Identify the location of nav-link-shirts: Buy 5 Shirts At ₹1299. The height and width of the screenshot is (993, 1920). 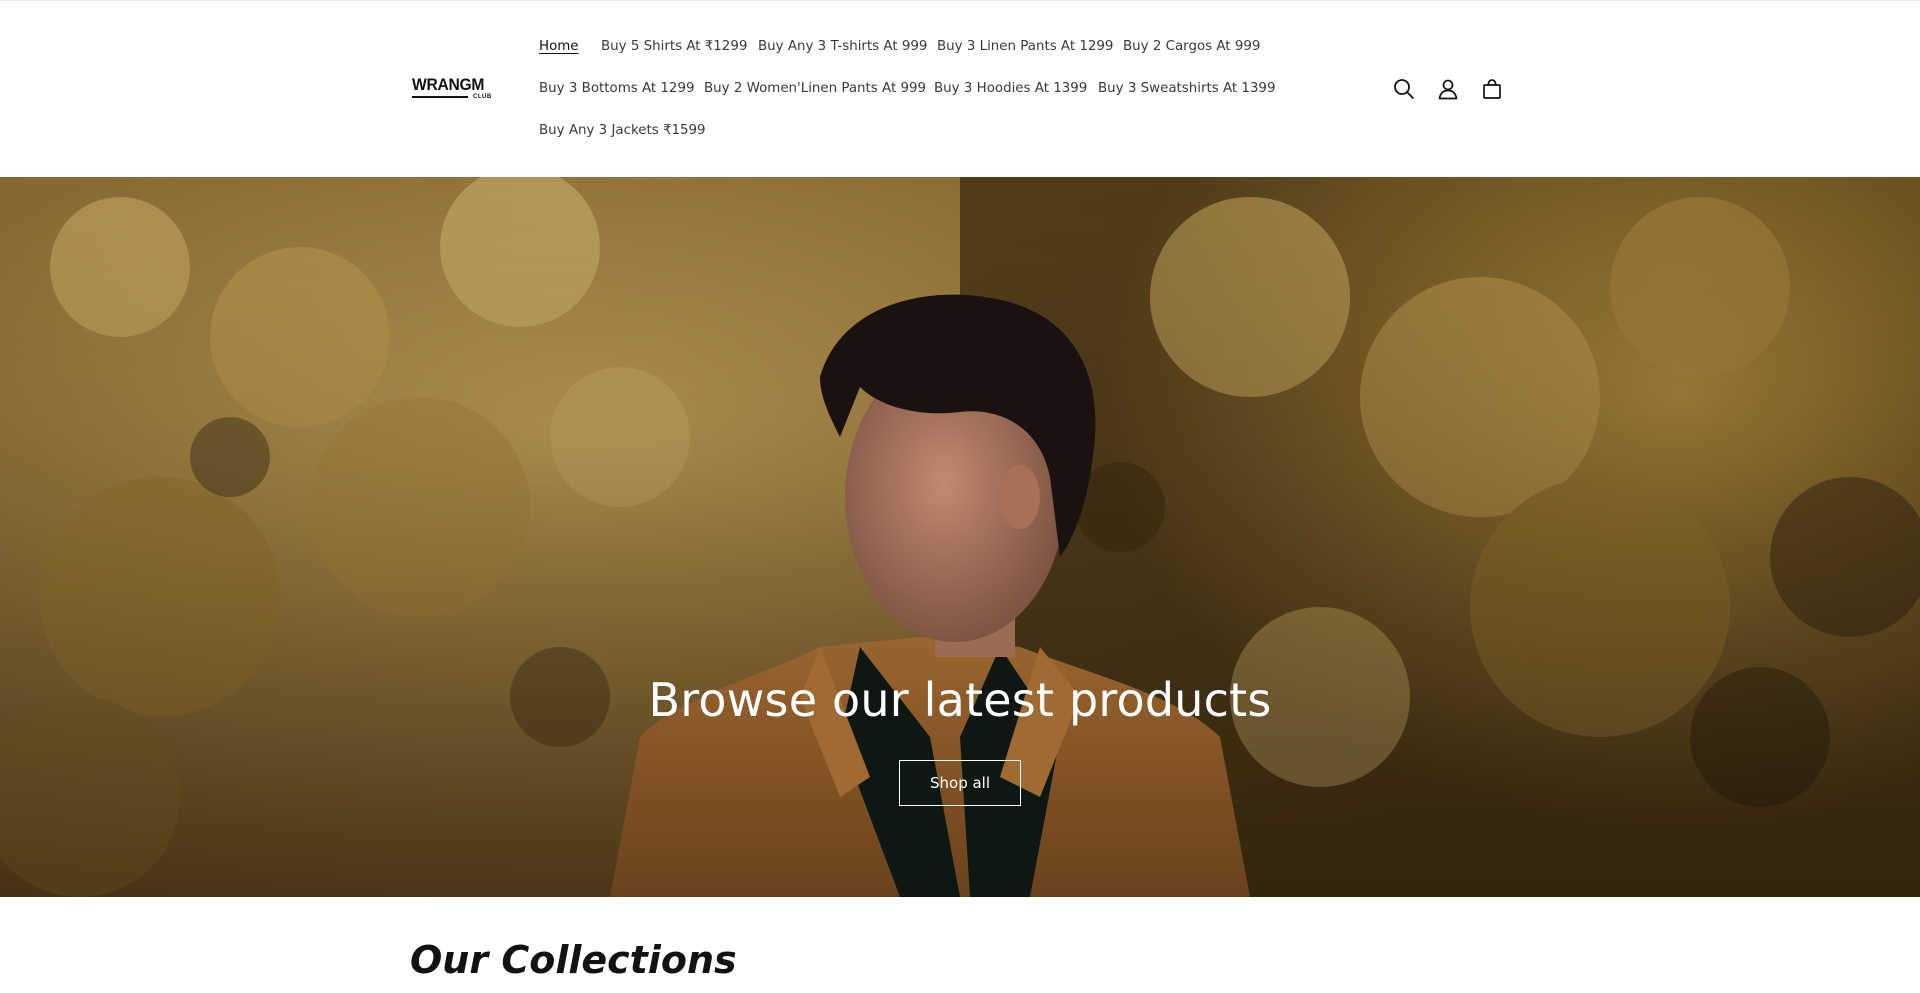
(674, 47).